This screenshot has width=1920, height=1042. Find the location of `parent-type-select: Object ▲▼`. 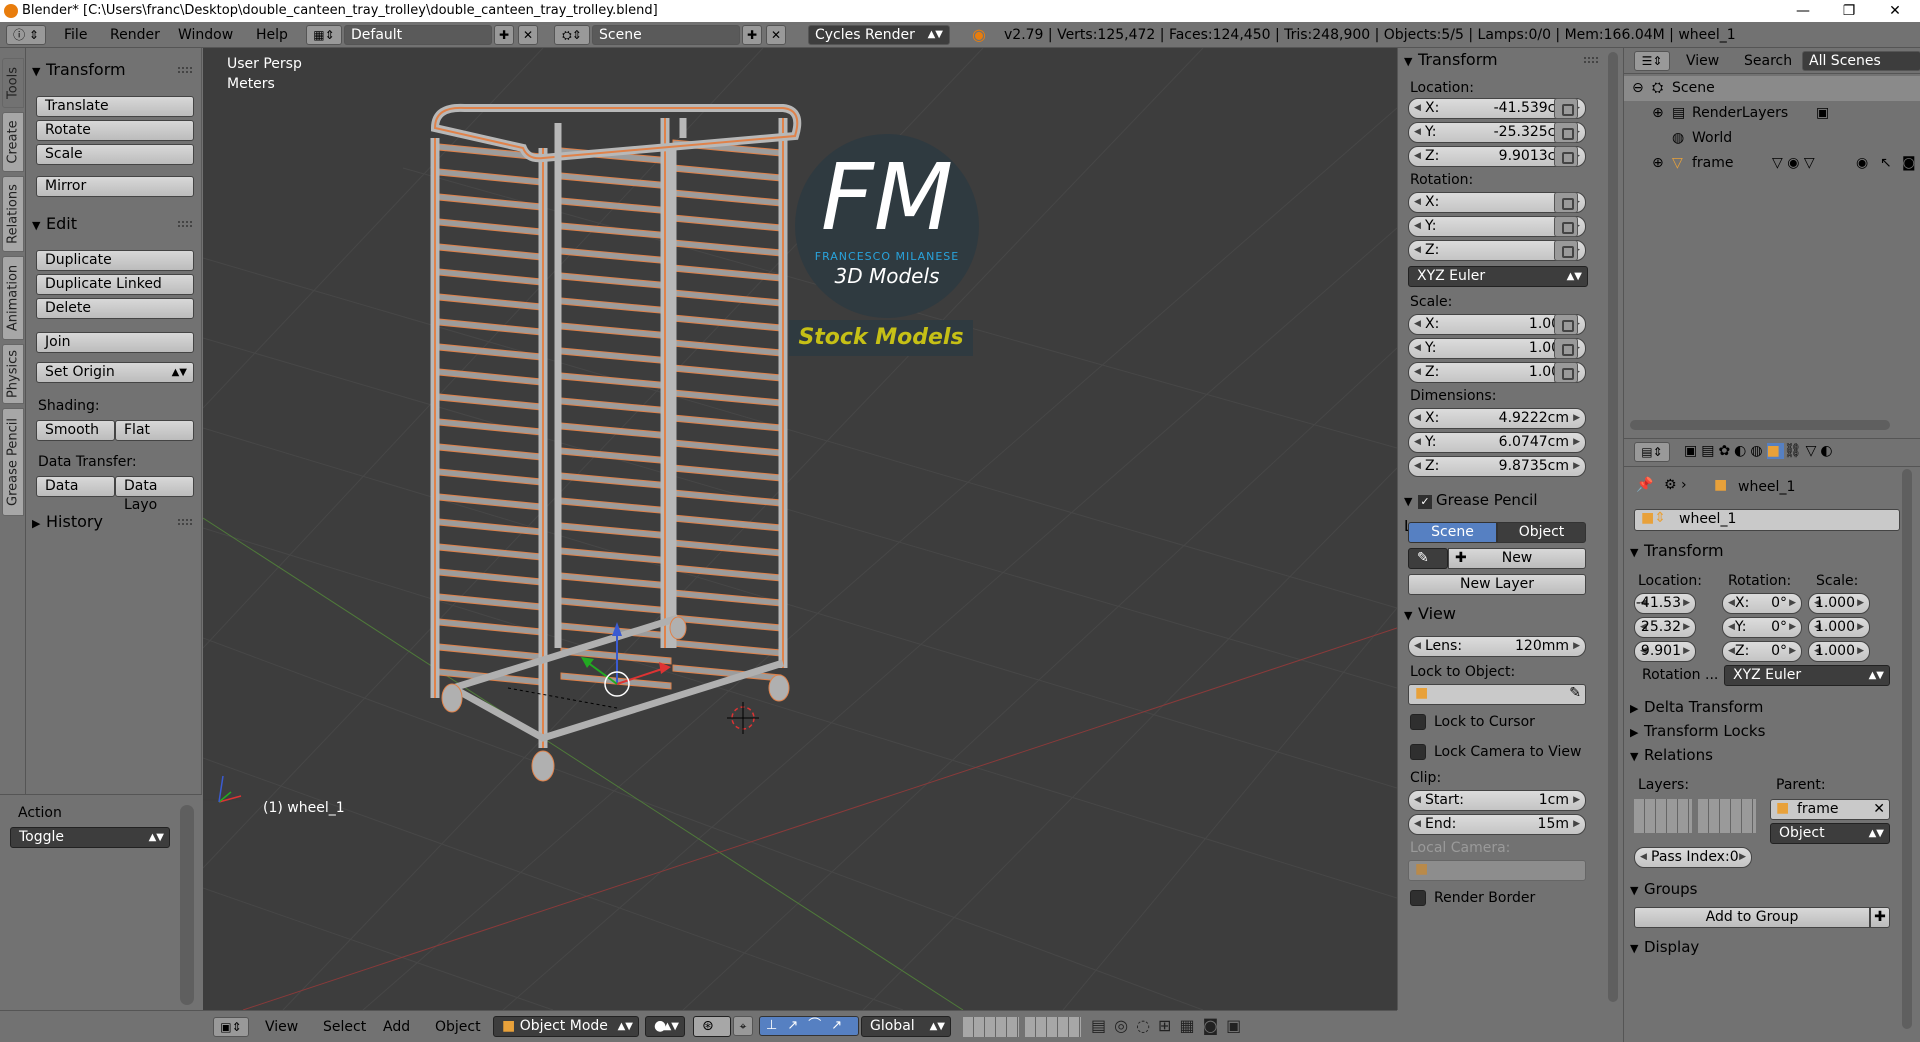

parent-type-select: Object ▲▼ is located at coordinates (1830, 833).